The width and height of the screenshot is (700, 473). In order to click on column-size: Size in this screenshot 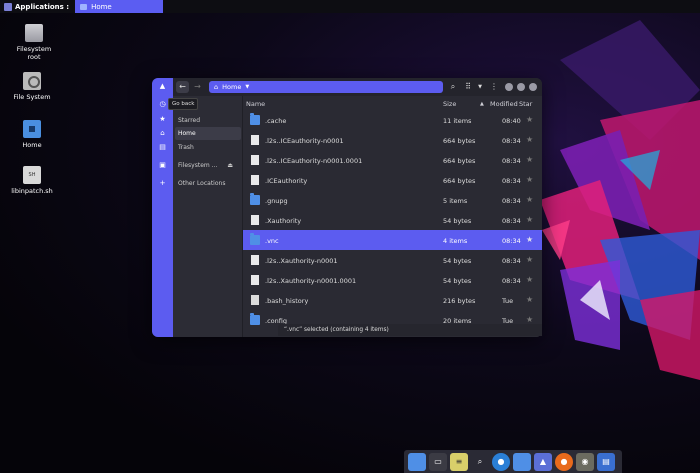, I will do `click(449, 104)`.